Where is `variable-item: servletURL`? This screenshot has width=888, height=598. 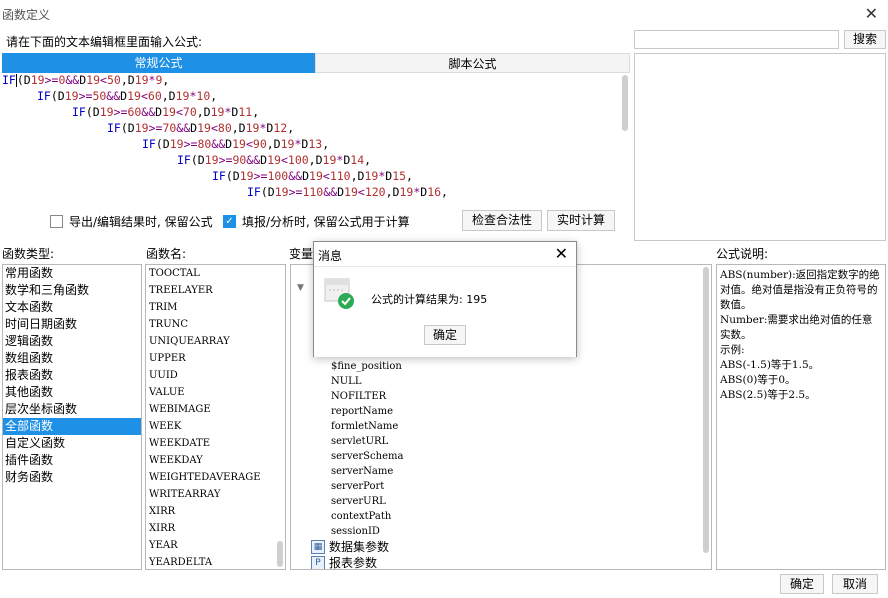 variable-item: servletURL is located at coordinates (501, 441).